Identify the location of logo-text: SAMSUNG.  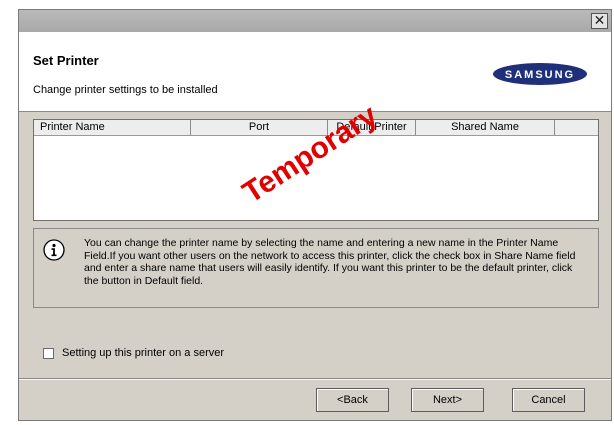
(540, 75).